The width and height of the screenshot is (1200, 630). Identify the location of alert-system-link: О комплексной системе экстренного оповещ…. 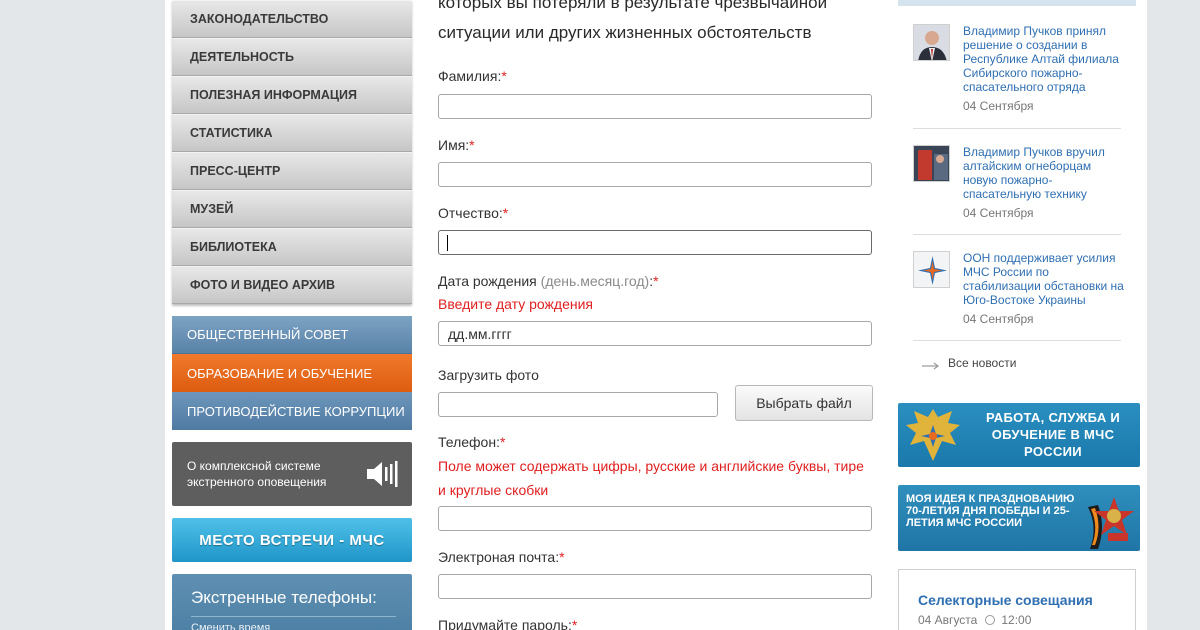
(292, 474).